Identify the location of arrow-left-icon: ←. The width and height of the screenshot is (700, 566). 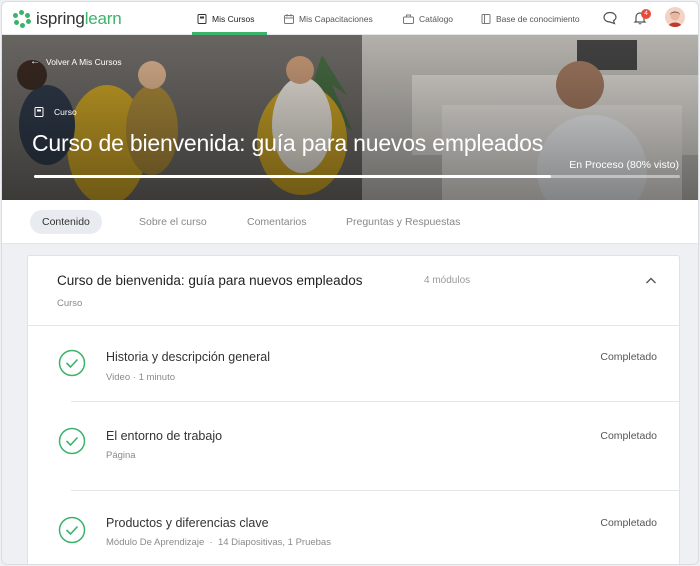
(35, 61).